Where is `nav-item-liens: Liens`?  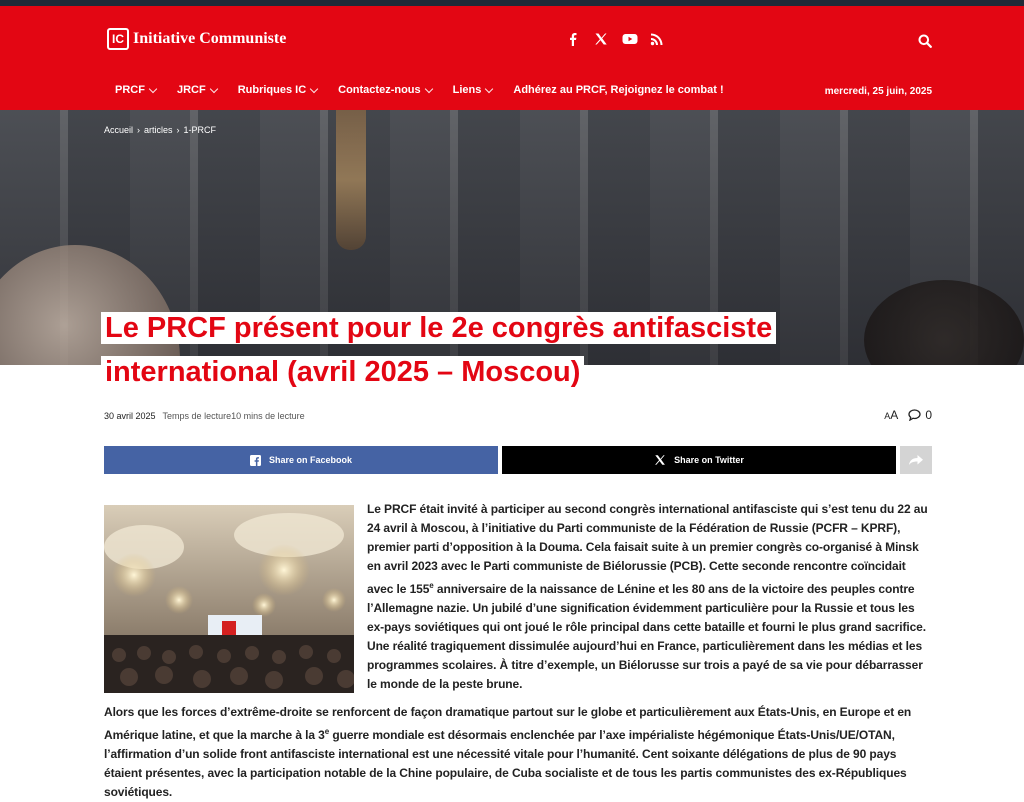 nav-item-liens: Liens is located at coordinates (473, 90).